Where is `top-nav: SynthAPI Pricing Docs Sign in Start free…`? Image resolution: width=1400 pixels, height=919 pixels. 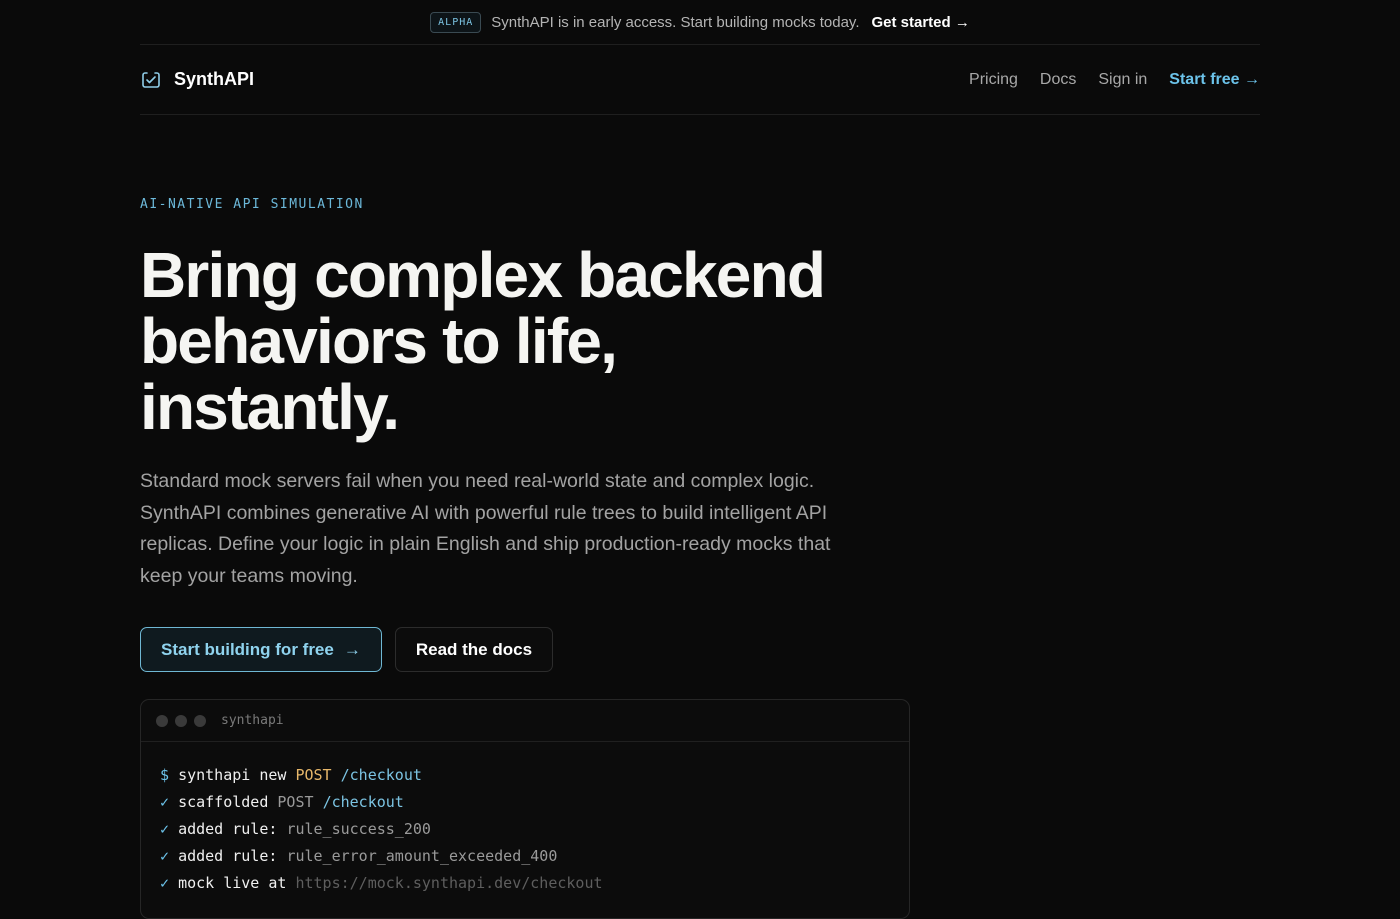 top-nav: SynthAPI Pricing Docs Sign in Start free… is located at coordinates (700, 80).